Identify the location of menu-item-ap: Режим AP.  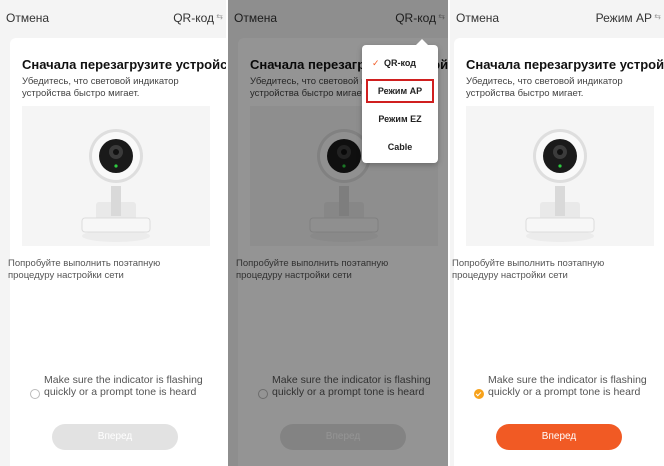
(400, 91).